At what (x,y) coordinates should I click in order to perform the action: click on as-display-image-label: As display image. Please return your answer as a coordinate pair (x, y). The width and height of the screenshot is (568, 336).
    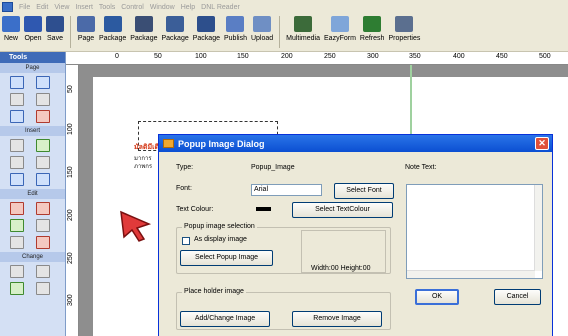
    Looking at the image, I should click on (220, 239).